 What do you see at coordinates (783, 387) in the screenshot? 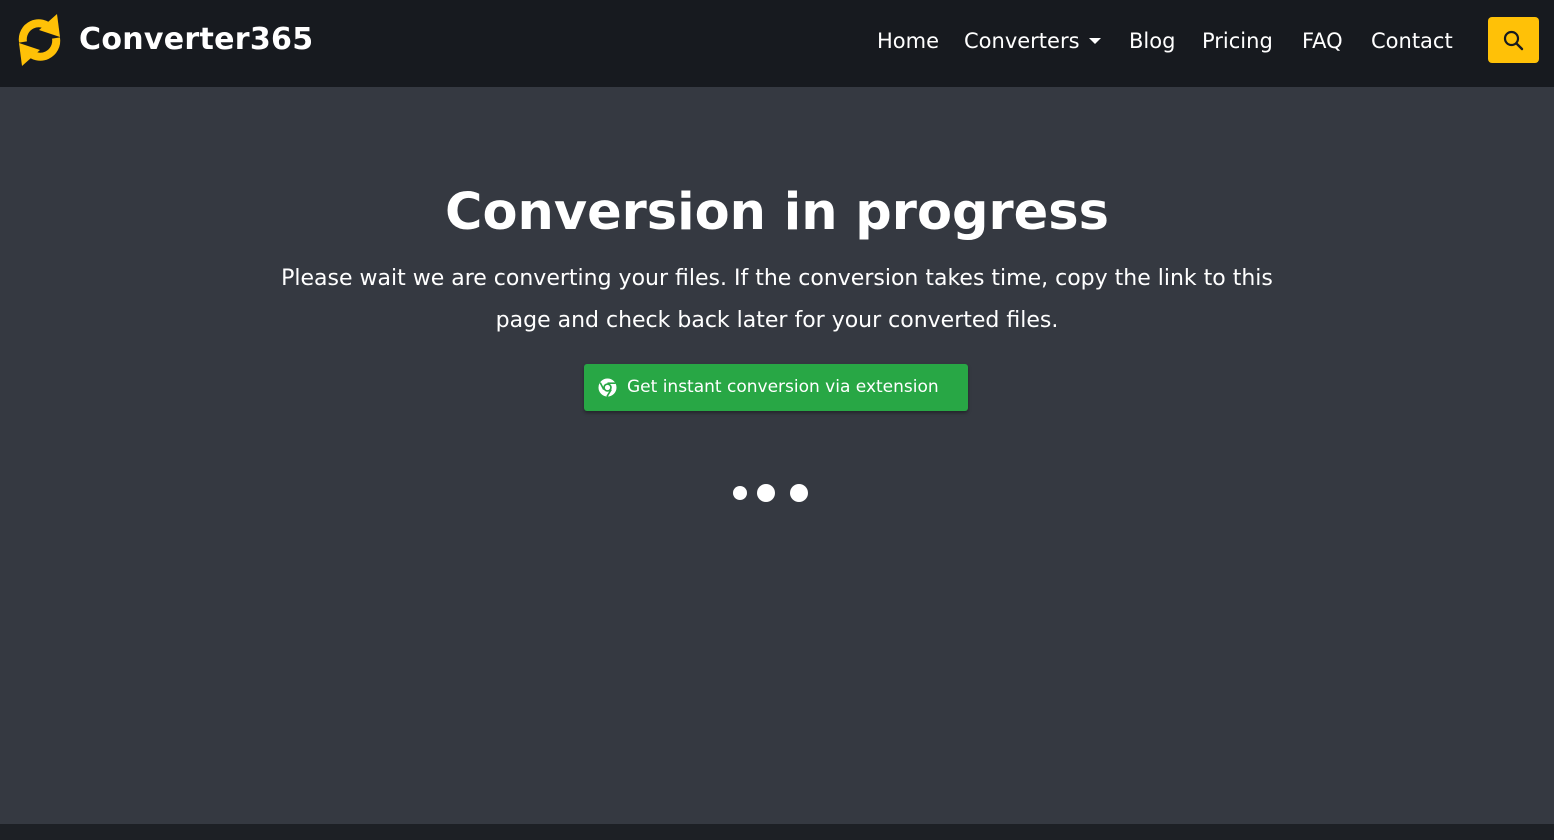
I see `get-extension-label: Get instant conversion via extension` at bounding box center [783, 387].